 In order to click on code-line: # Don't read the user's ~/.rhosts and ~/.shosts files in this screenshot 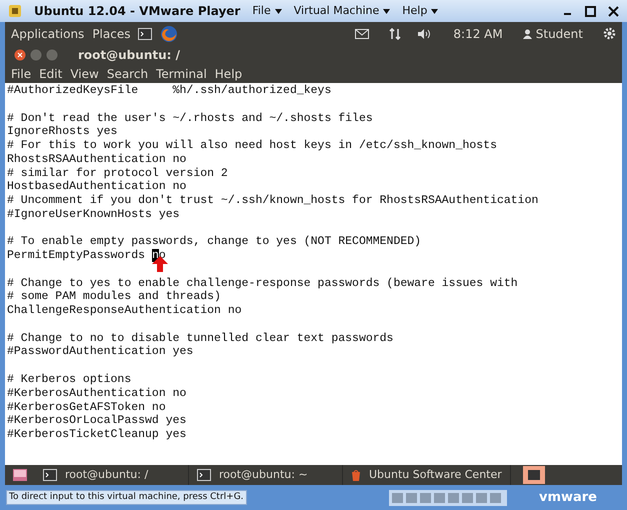, I will do `click(190, 118)`.